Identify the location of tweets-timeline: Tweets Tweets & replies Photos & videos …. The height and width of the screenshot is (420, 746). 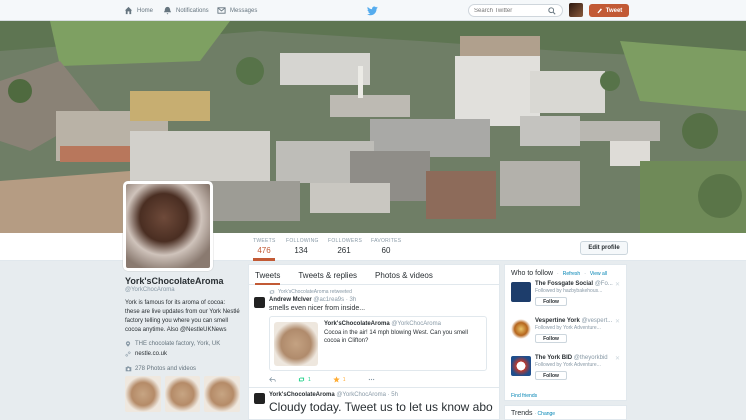
(374, 342).